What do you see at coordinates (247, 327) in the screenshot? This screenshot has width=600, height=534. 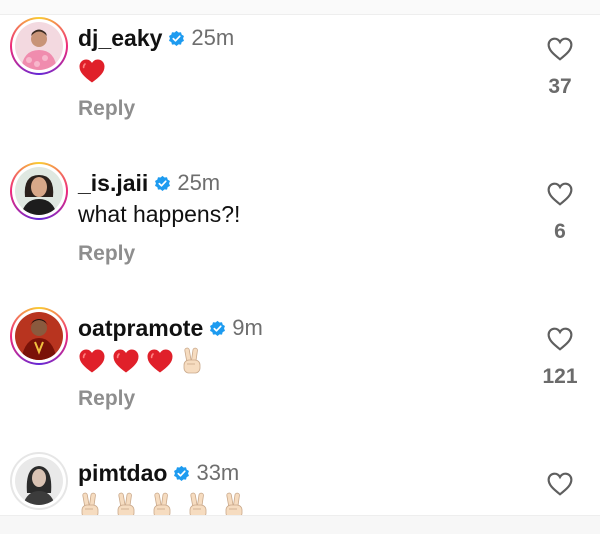 I see `timestamp: 9m` at bounding box center [247, 327].